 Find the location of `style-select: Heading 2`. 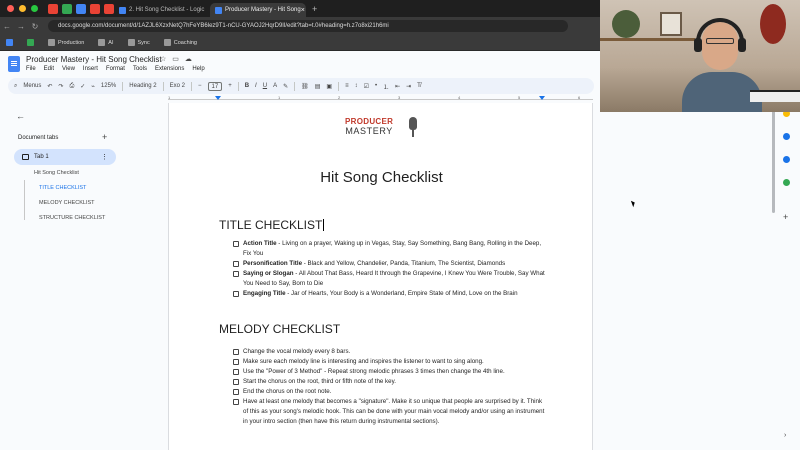

style-select: Heading 2 is located at coordinates (142, 86).